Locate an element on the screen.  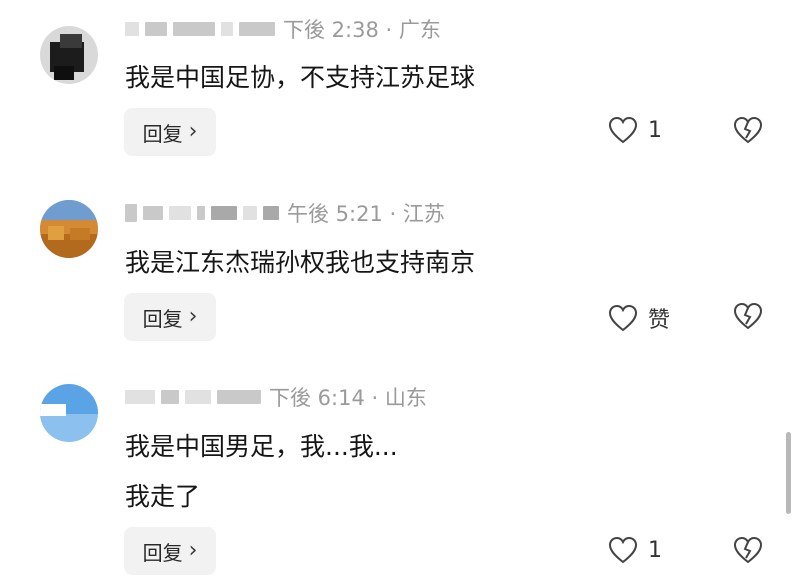
comment-meta: 下後 2:38 · 广东 is located at coordinates (283, 29).